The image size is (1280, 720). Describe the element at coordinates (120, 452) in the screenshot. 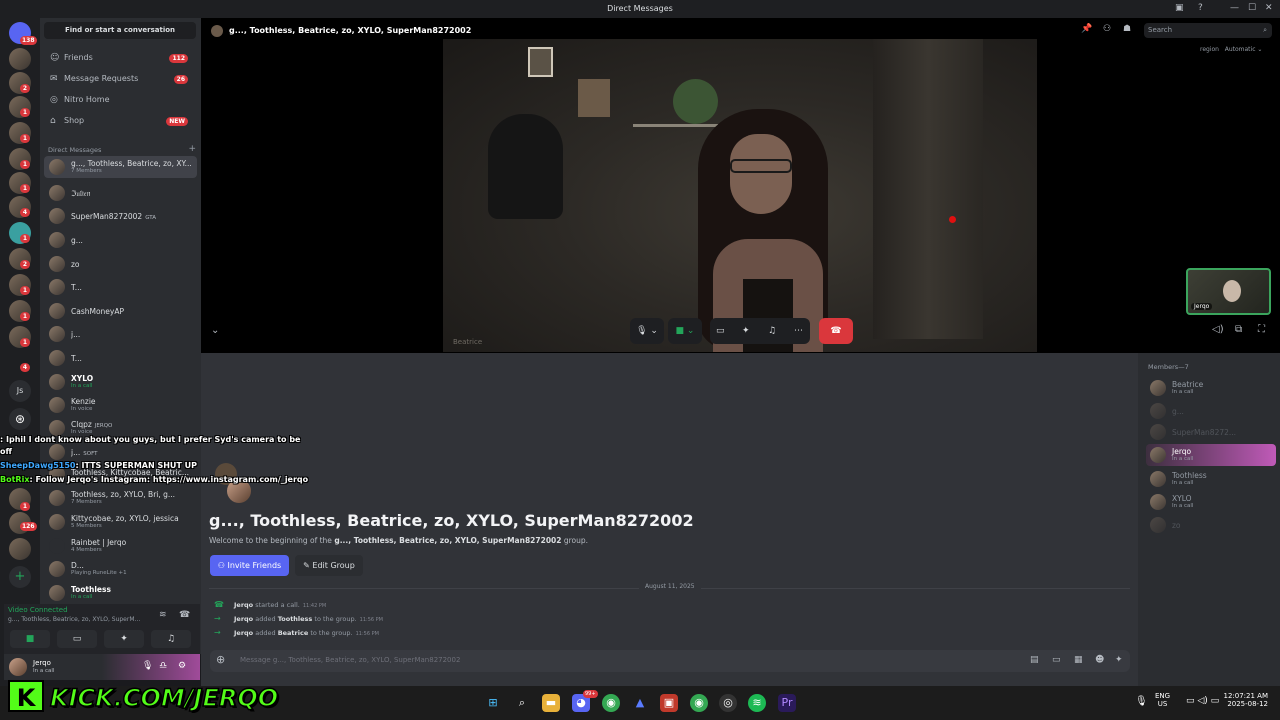

I see `dm-item: j... SOFT` at that location.